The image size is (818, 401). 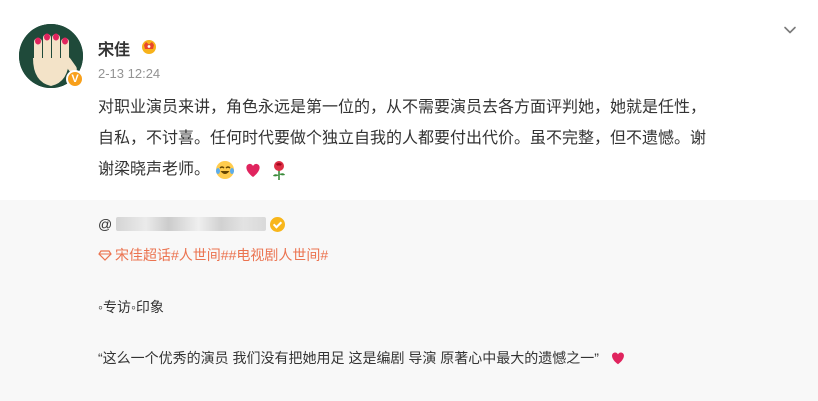 I want to click on post-text-line: 对职业演员来讲，角色永远是第一位的，从不需要演员去各方面评判她，她就是任性，, so click(x=402, y=107).